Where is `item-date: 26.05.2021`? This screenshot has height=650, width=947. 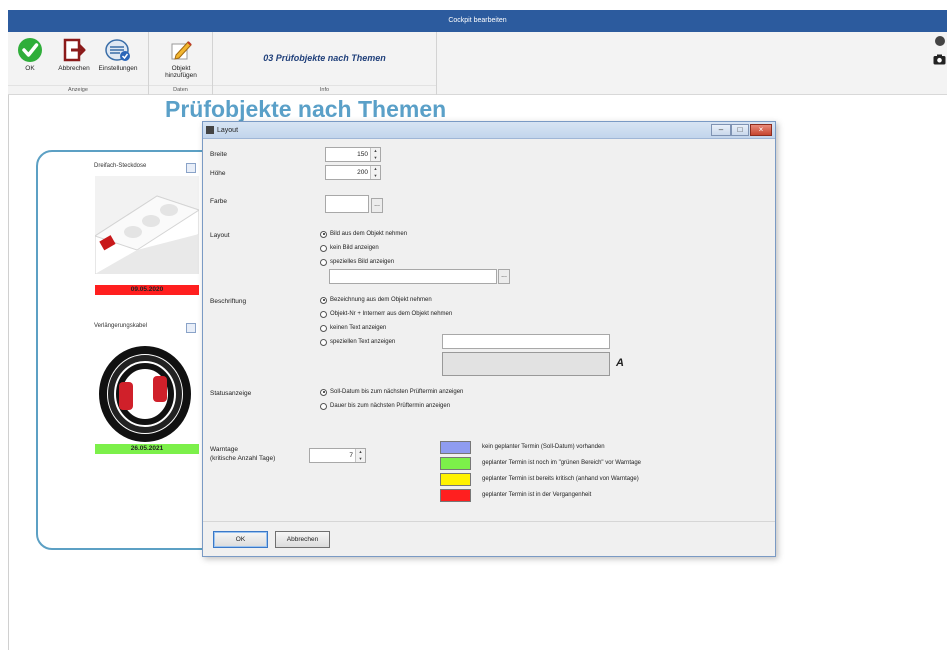 item-date: 26.05.2021 is located at coordinates (147, 448).